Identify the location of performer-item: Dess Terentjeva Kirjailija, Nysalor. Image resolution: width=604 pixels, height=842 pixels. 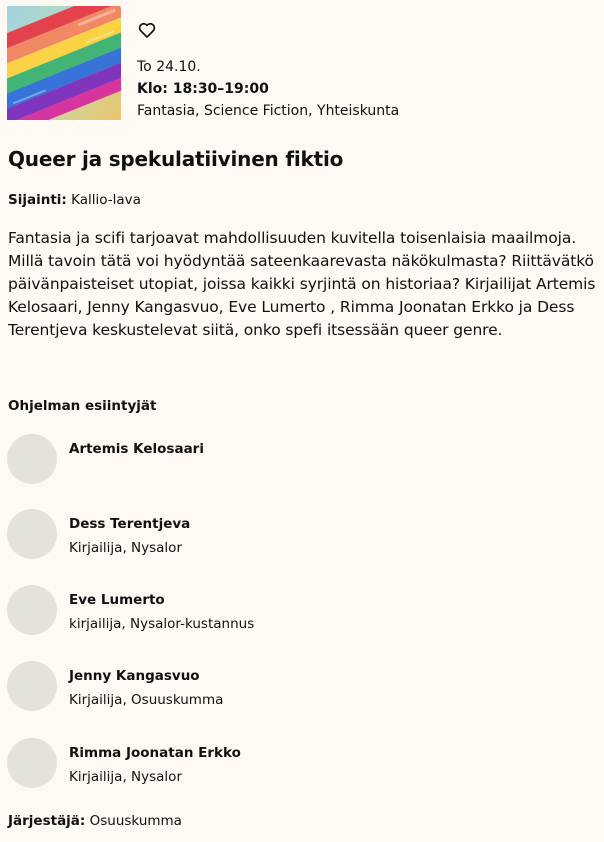
(302, 535).